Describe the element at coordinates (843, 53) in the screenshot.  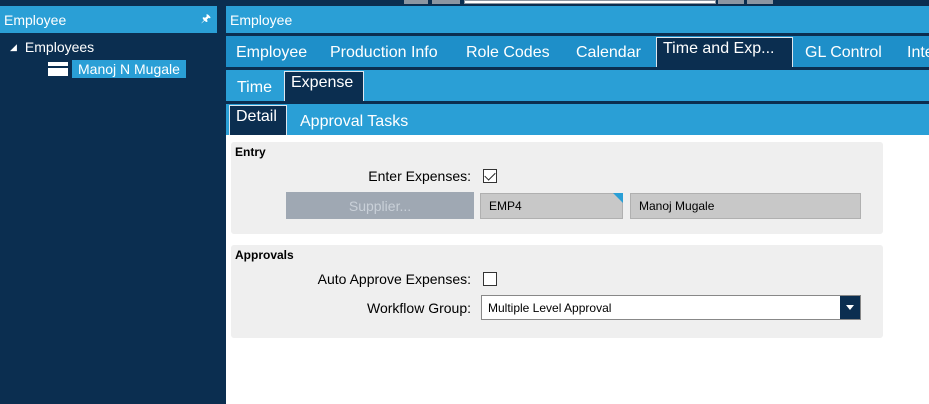
I see `tab-gl-control: GL Control` at that location.